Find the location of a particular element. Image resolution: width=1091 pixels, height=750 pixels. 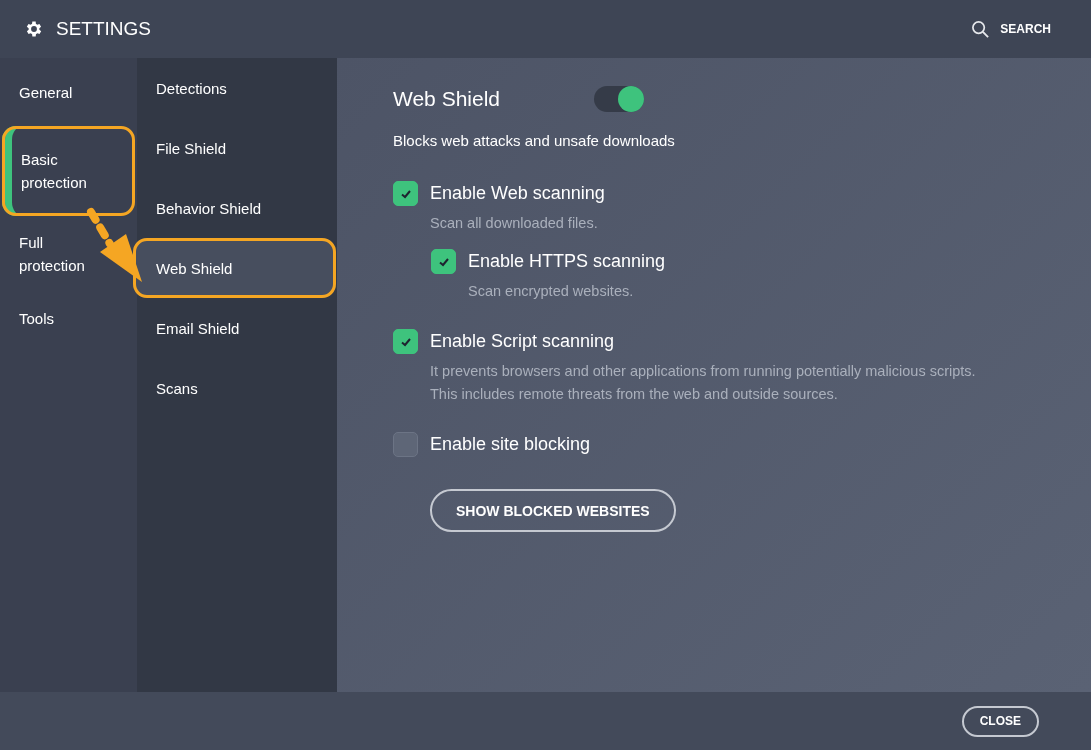

option-label: Enable HTTPS scanning is located at coordinates (567, 261).